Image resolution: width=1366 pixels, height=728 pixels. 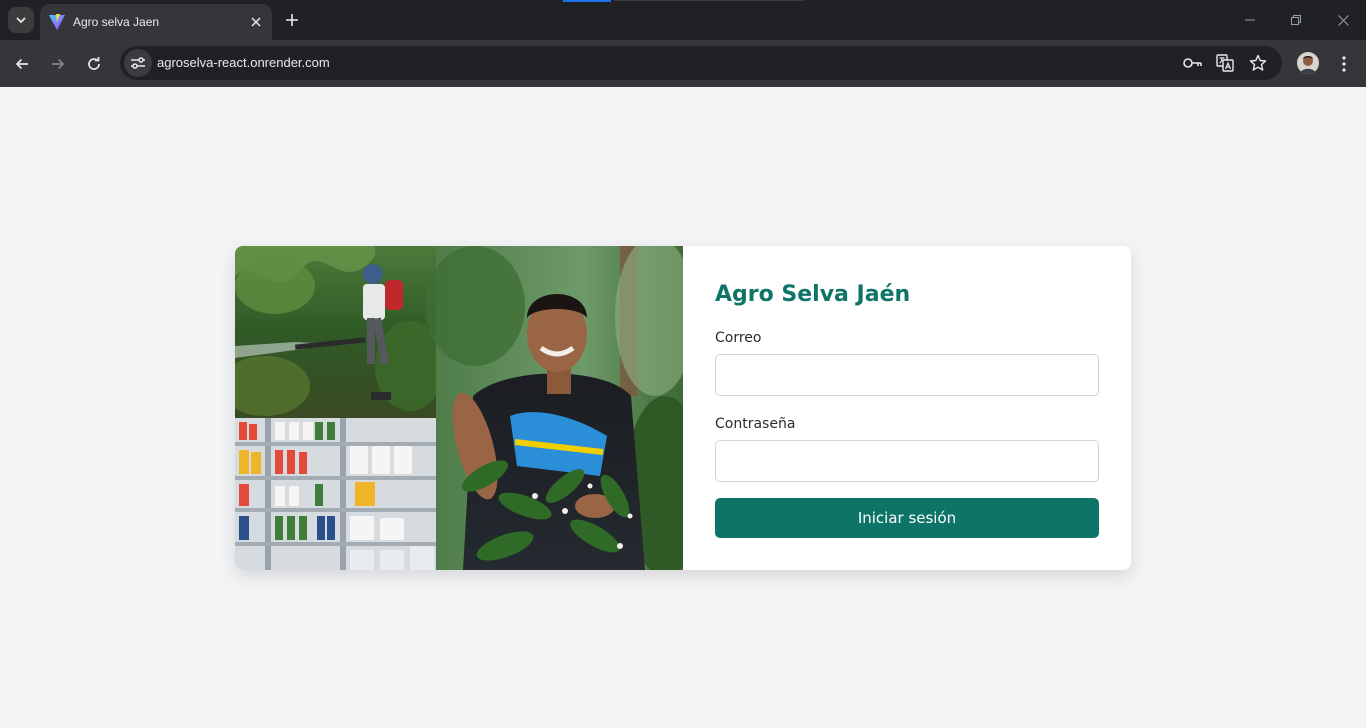 I want to click on star-icon, so click(x=1258, y=62).